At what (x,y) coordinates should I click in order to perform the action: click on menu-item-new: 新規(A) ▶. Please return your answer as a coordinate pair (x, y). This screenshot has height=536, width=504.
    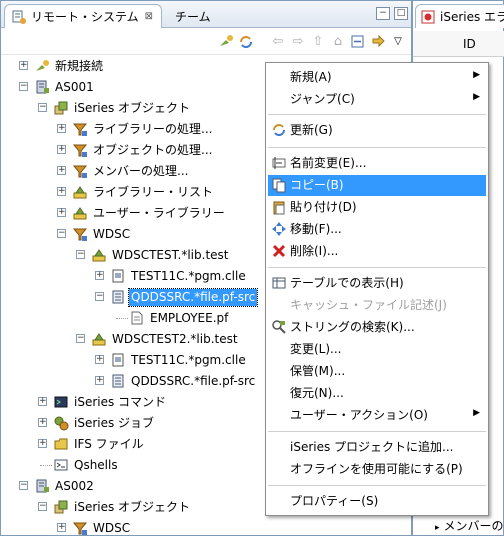
    Looking at the image, I should click on (377, 77).